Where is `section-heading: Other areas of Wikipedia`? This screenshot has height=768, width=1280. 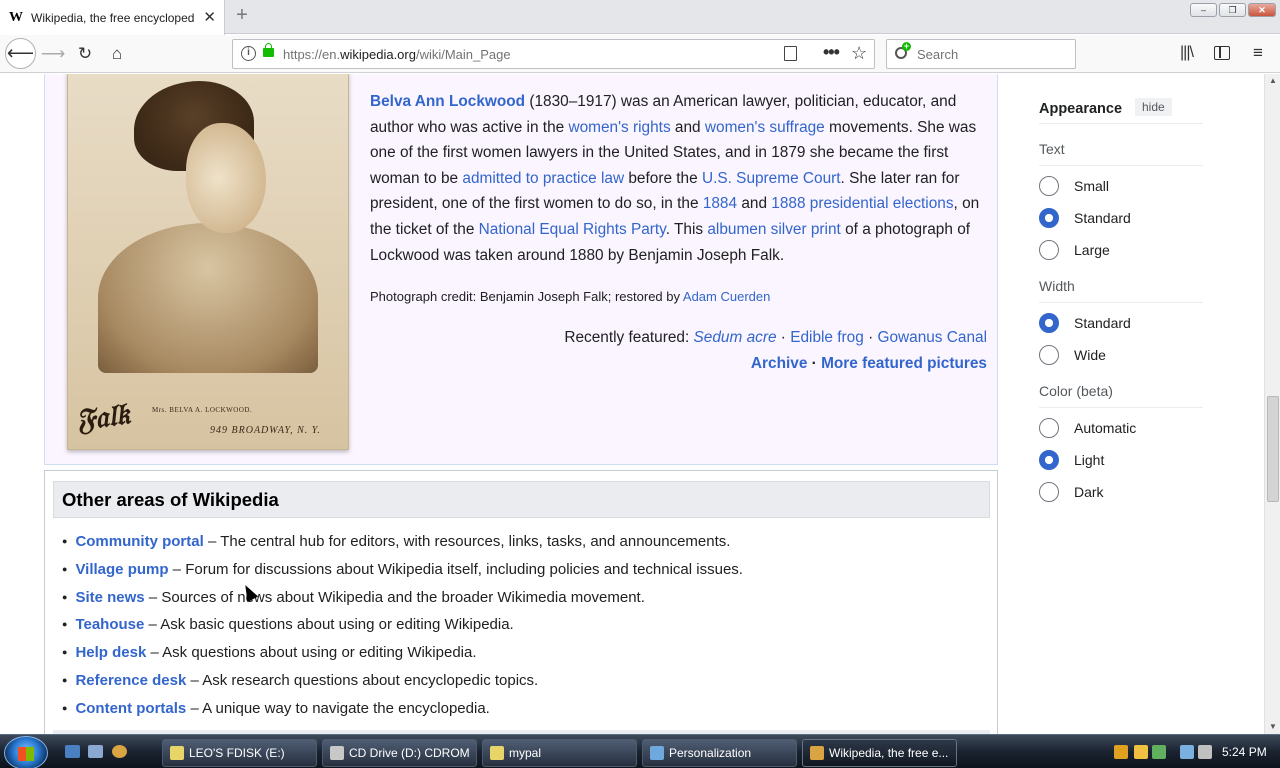
section-heading: Other areas of Wikipedia is located at coordinates (521, 499).